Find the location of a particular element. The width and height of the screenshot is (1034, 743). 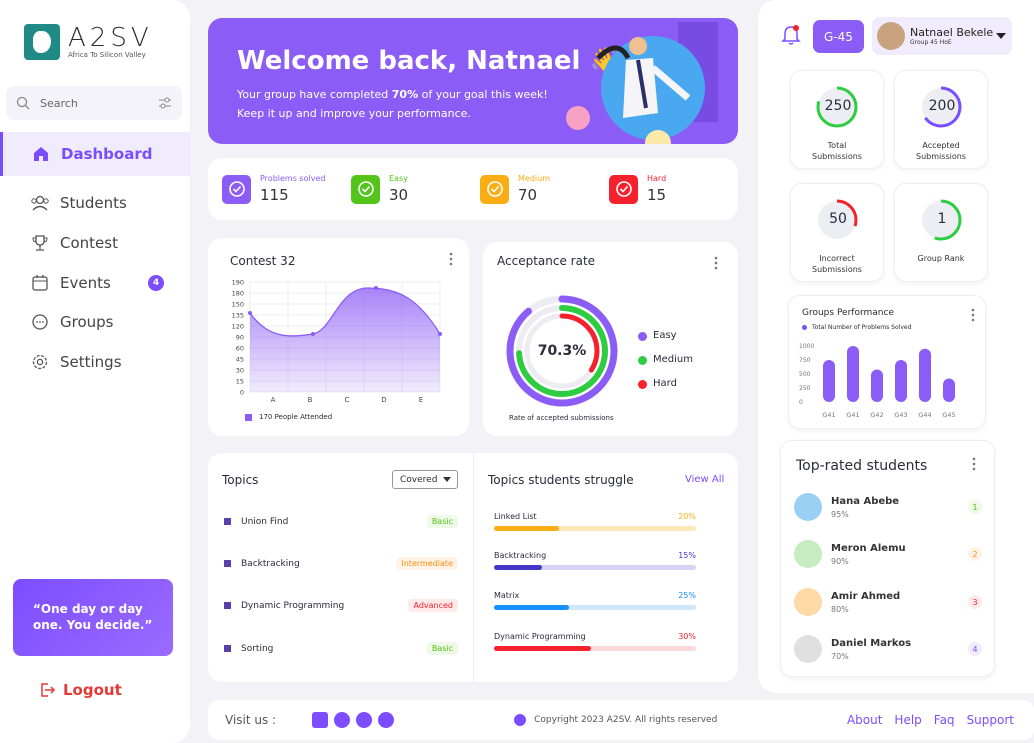

y-tick-label: 90 is located at coordinates (240, 338).